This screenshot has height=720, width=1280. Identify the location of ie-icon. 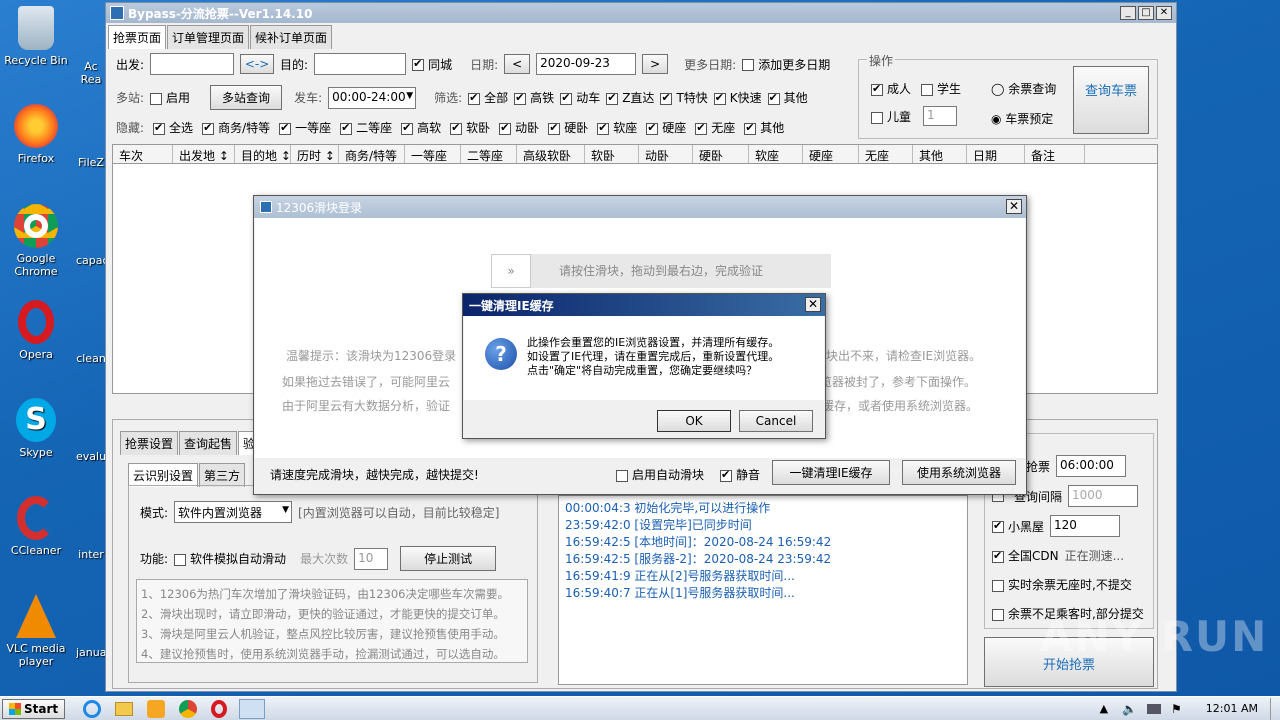
(92, 708).